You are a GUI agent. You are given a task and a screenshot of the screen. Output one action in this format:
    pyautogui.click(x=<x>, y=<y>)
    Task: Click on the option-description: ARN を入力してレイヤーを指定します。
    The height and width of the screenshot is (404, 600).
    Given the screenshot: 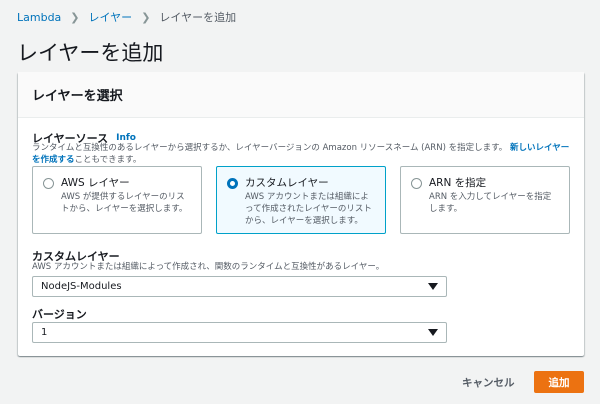 What is the action you would take?
    pyautogui.click(x=490, y=203)
    